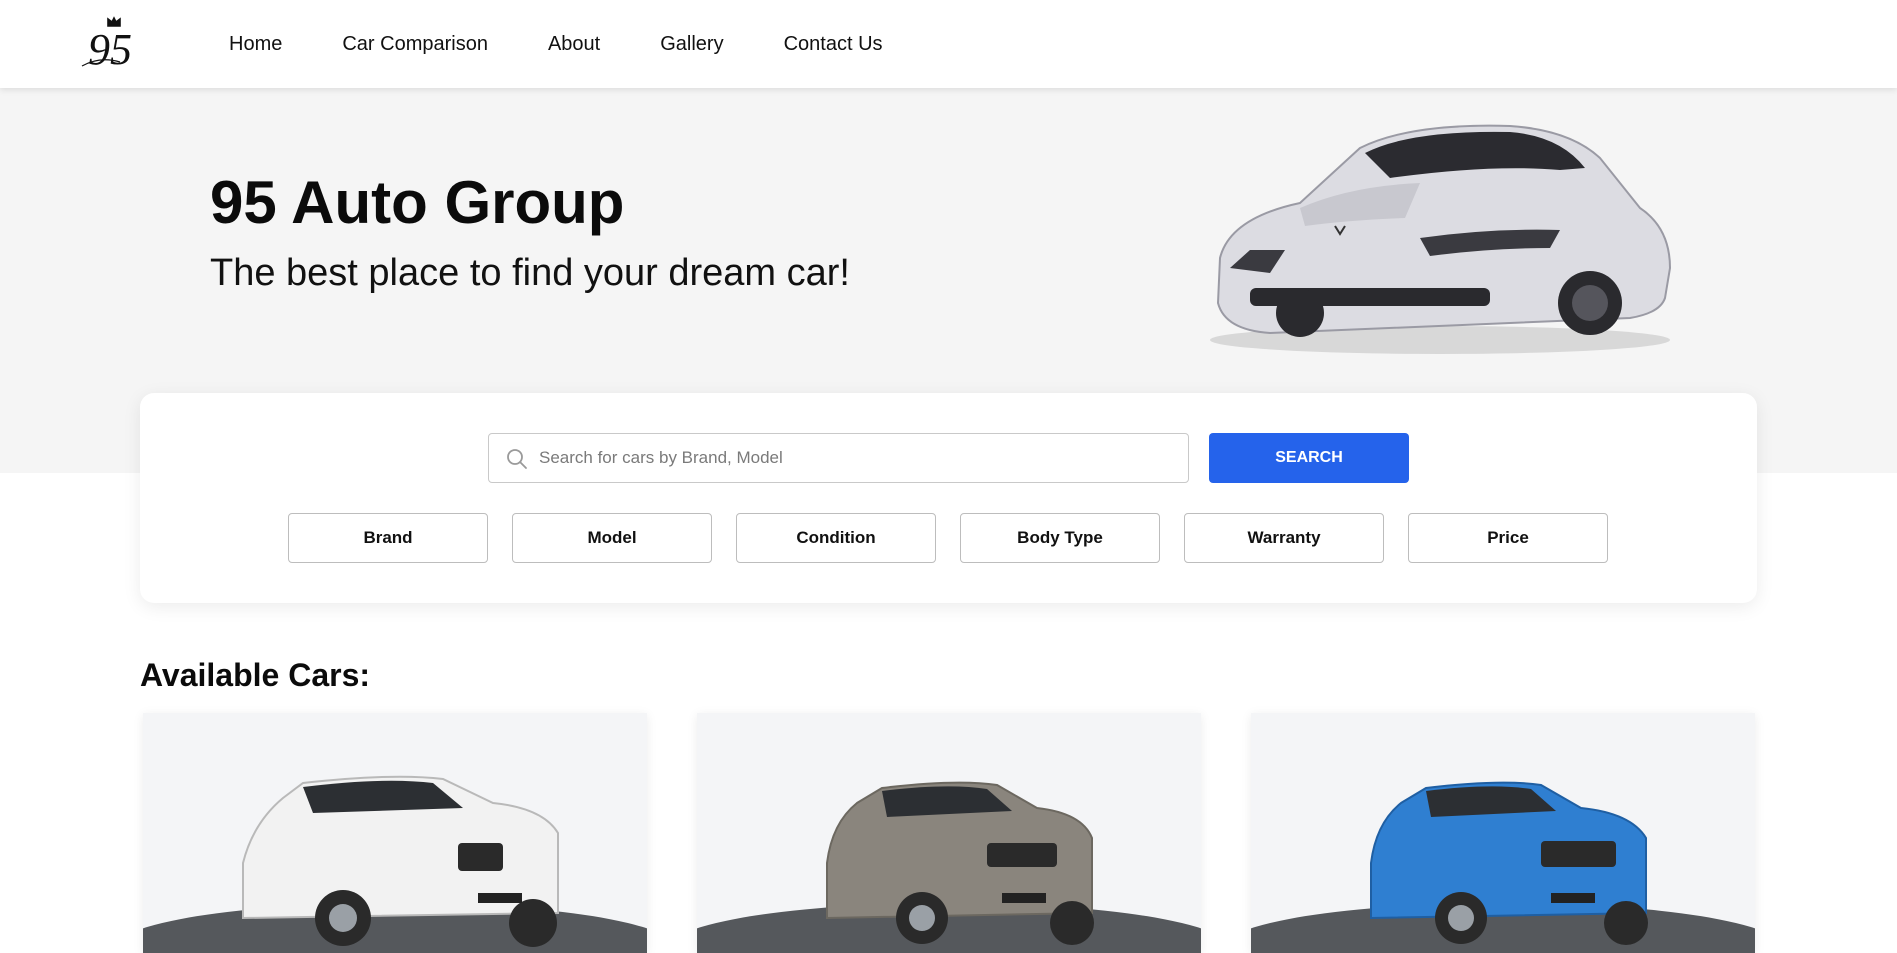 Image resolution: width=1897 pixels, height=953 pixels. I want to click on brand-logo: 95, so click(115, 44).